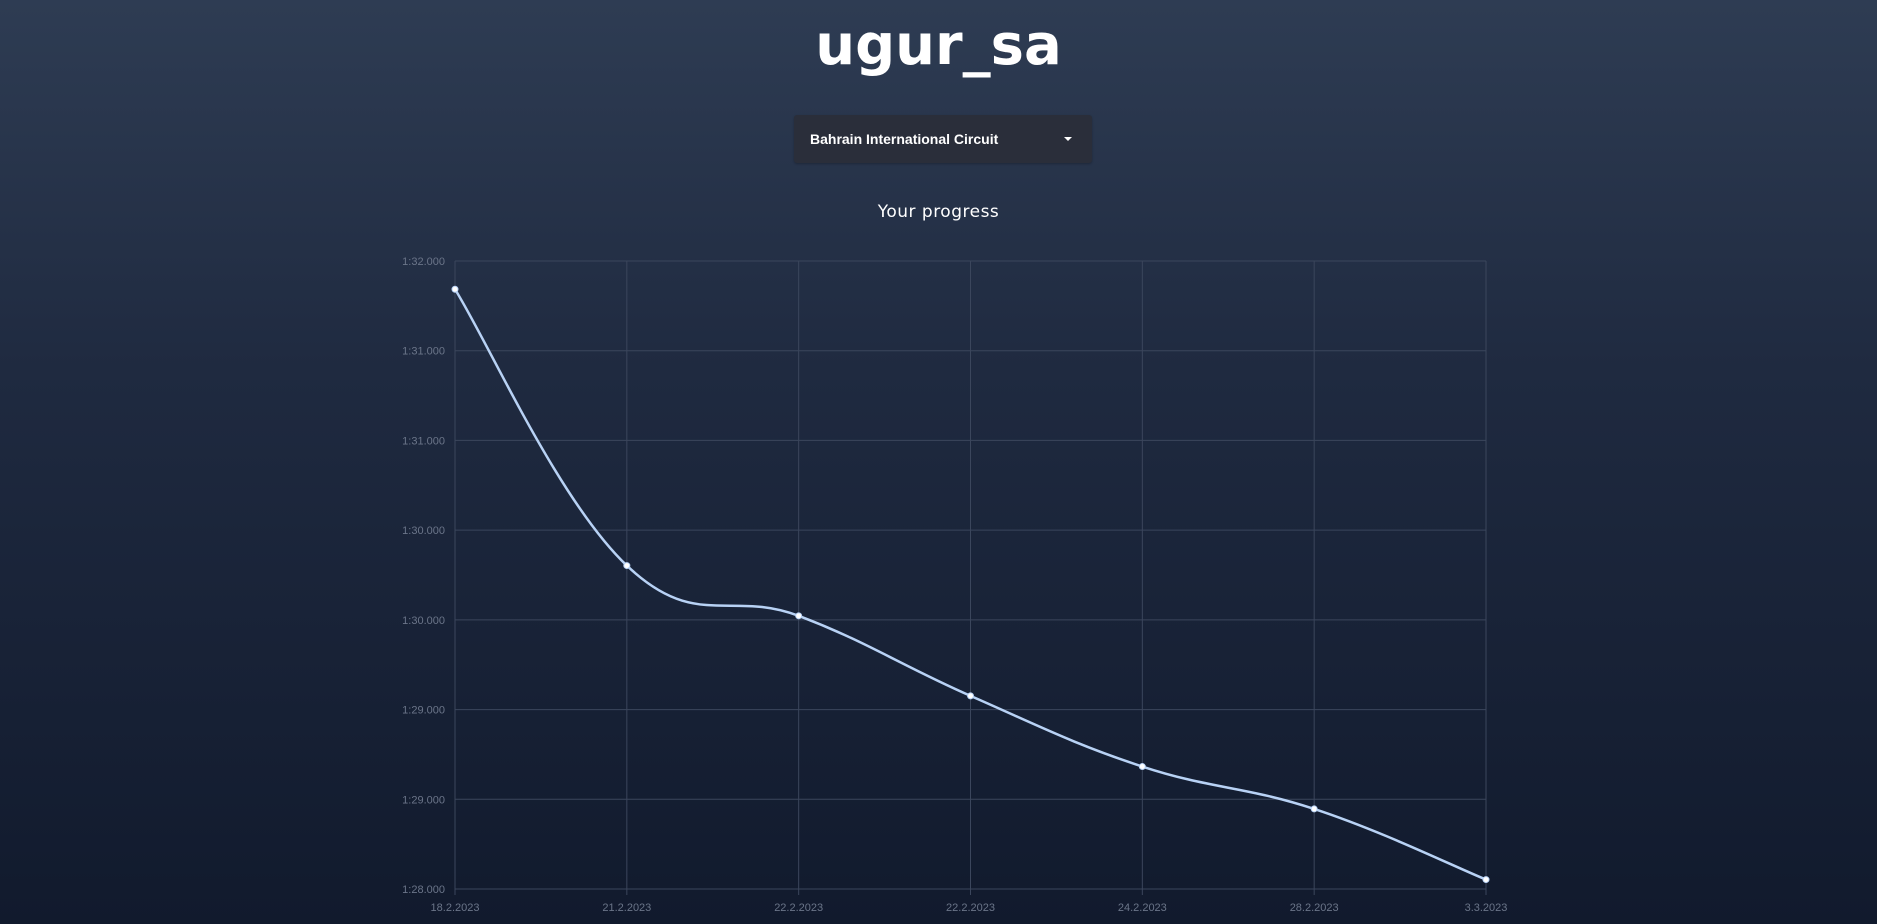 This screenshot has height=924, width=1877. What do you see at coordinates (1142, 908) in the screenshot?
I see `x-tick-label: 24.2.2023` at bounding box center [1142, 908].